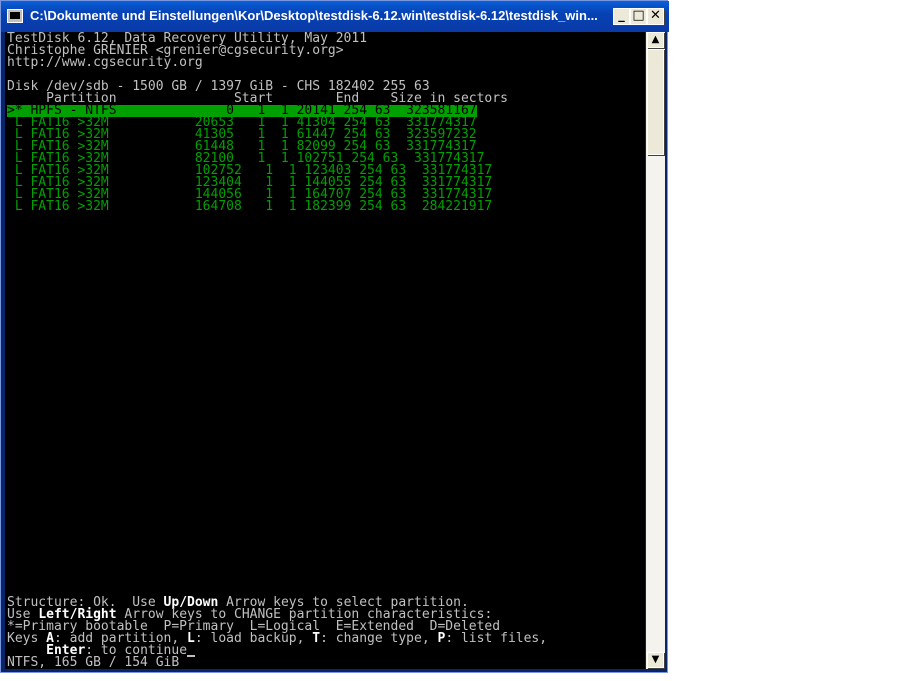  I want to click on scroll-down-arrow-icon: ▼, so click(655, 660).